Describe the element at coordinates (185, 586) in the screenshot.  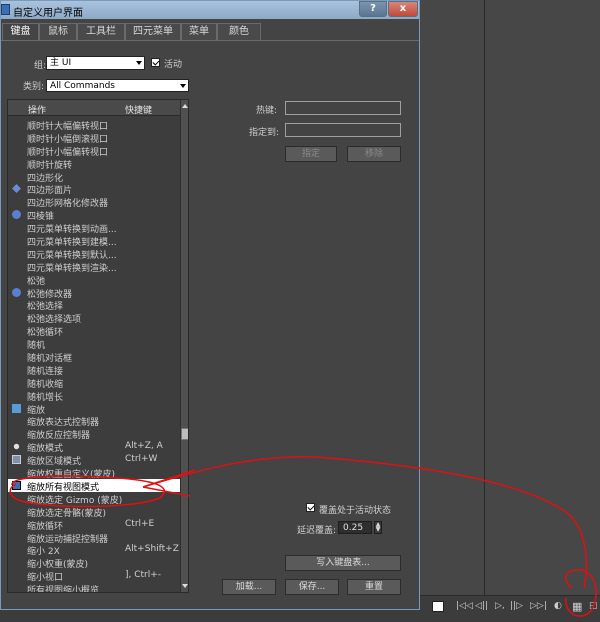
I see `scroll-down-icon` at that location.